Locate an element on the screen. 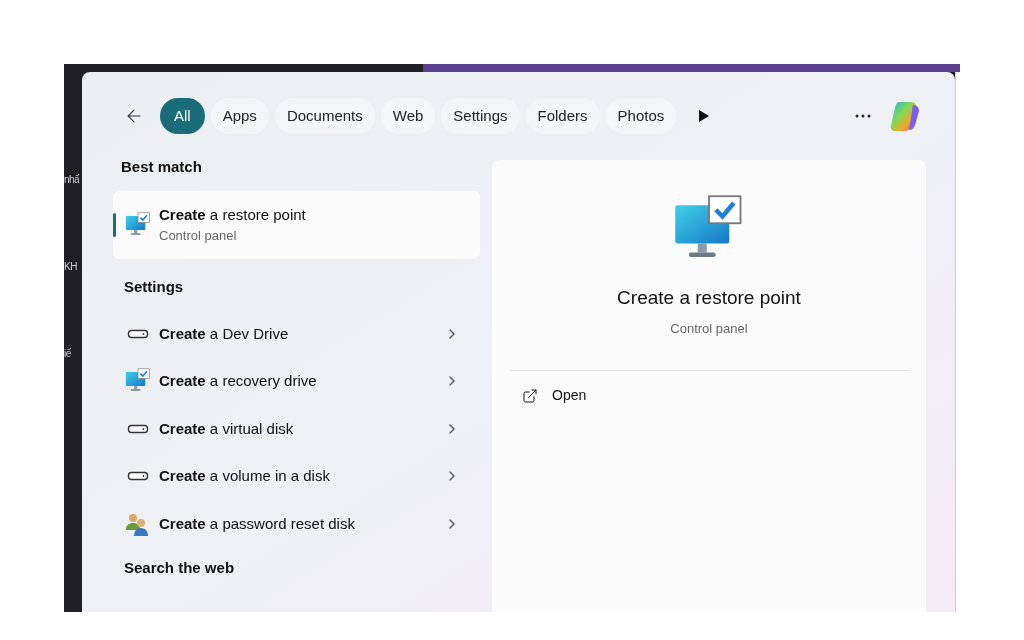 The width and height of the screenshot is (1024, 640). settings-item: Create a volume in a disk is located at coordinates (296, 476).